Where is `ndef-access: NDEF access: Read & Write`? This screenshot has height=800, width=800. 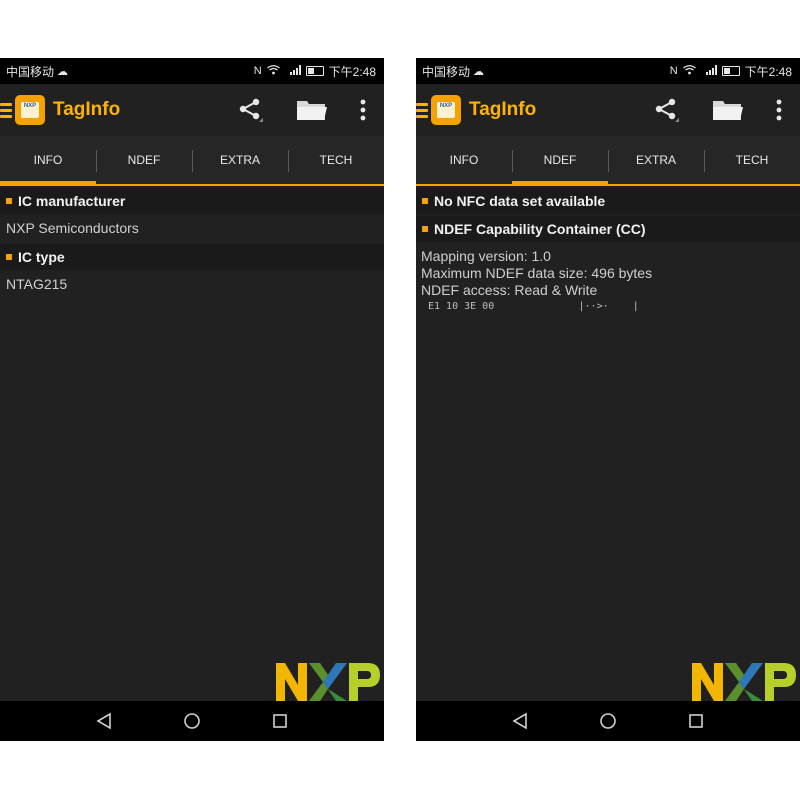
ndef-access: NDEF access: Read & Write is located at coordinates (509, 290).